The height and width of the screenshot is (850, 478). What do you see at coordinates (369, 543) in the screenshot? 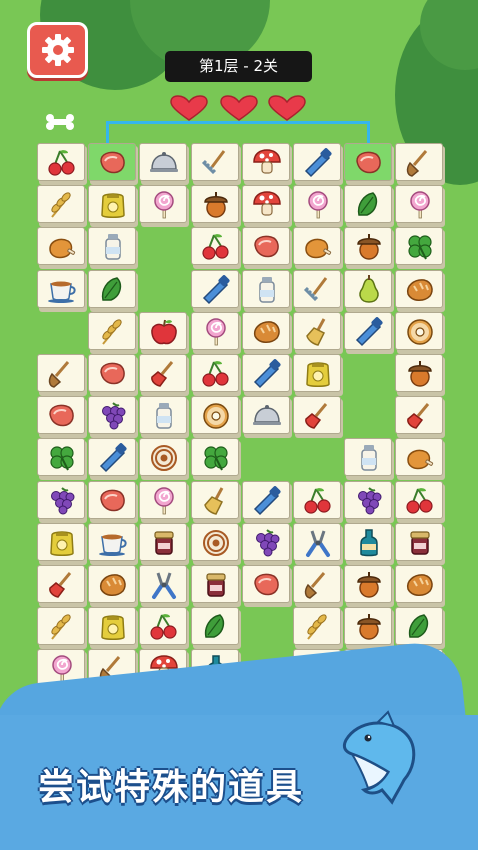
I see `tile-bottle` at bounding box center [369, 543].